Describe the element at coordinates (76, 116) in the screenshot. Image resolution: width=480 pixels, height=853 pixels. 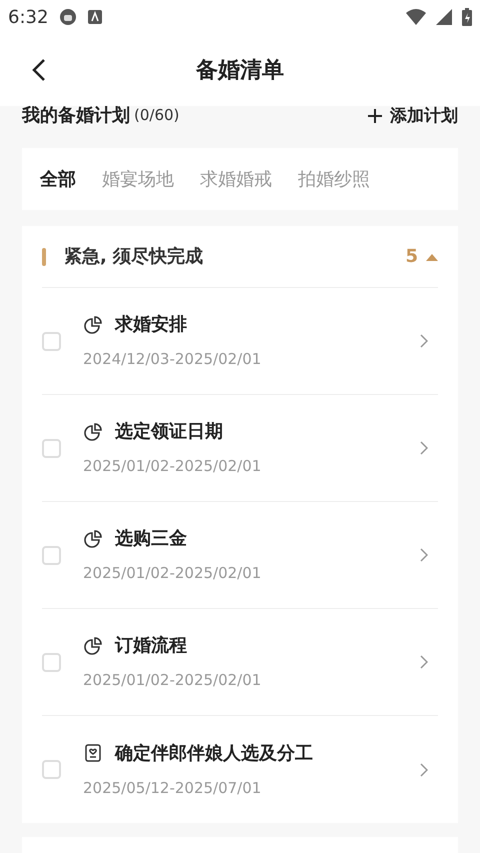
I see `plan-title: 我的备婚计划` at that location.